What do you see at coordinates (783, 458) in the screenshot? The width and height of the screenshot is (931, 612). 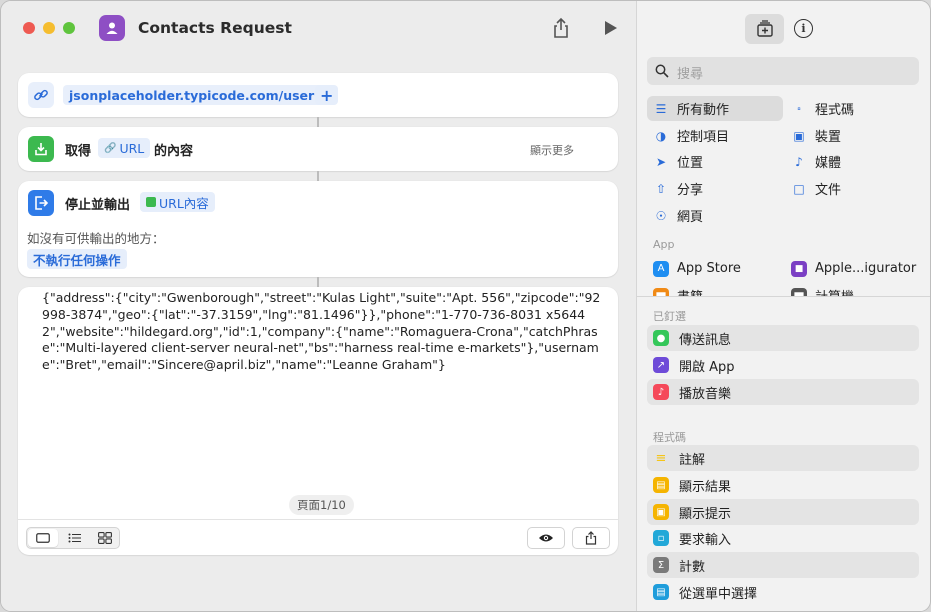 I see `script-item-comment: ≡ 註解` at bounding box center [783, 458].